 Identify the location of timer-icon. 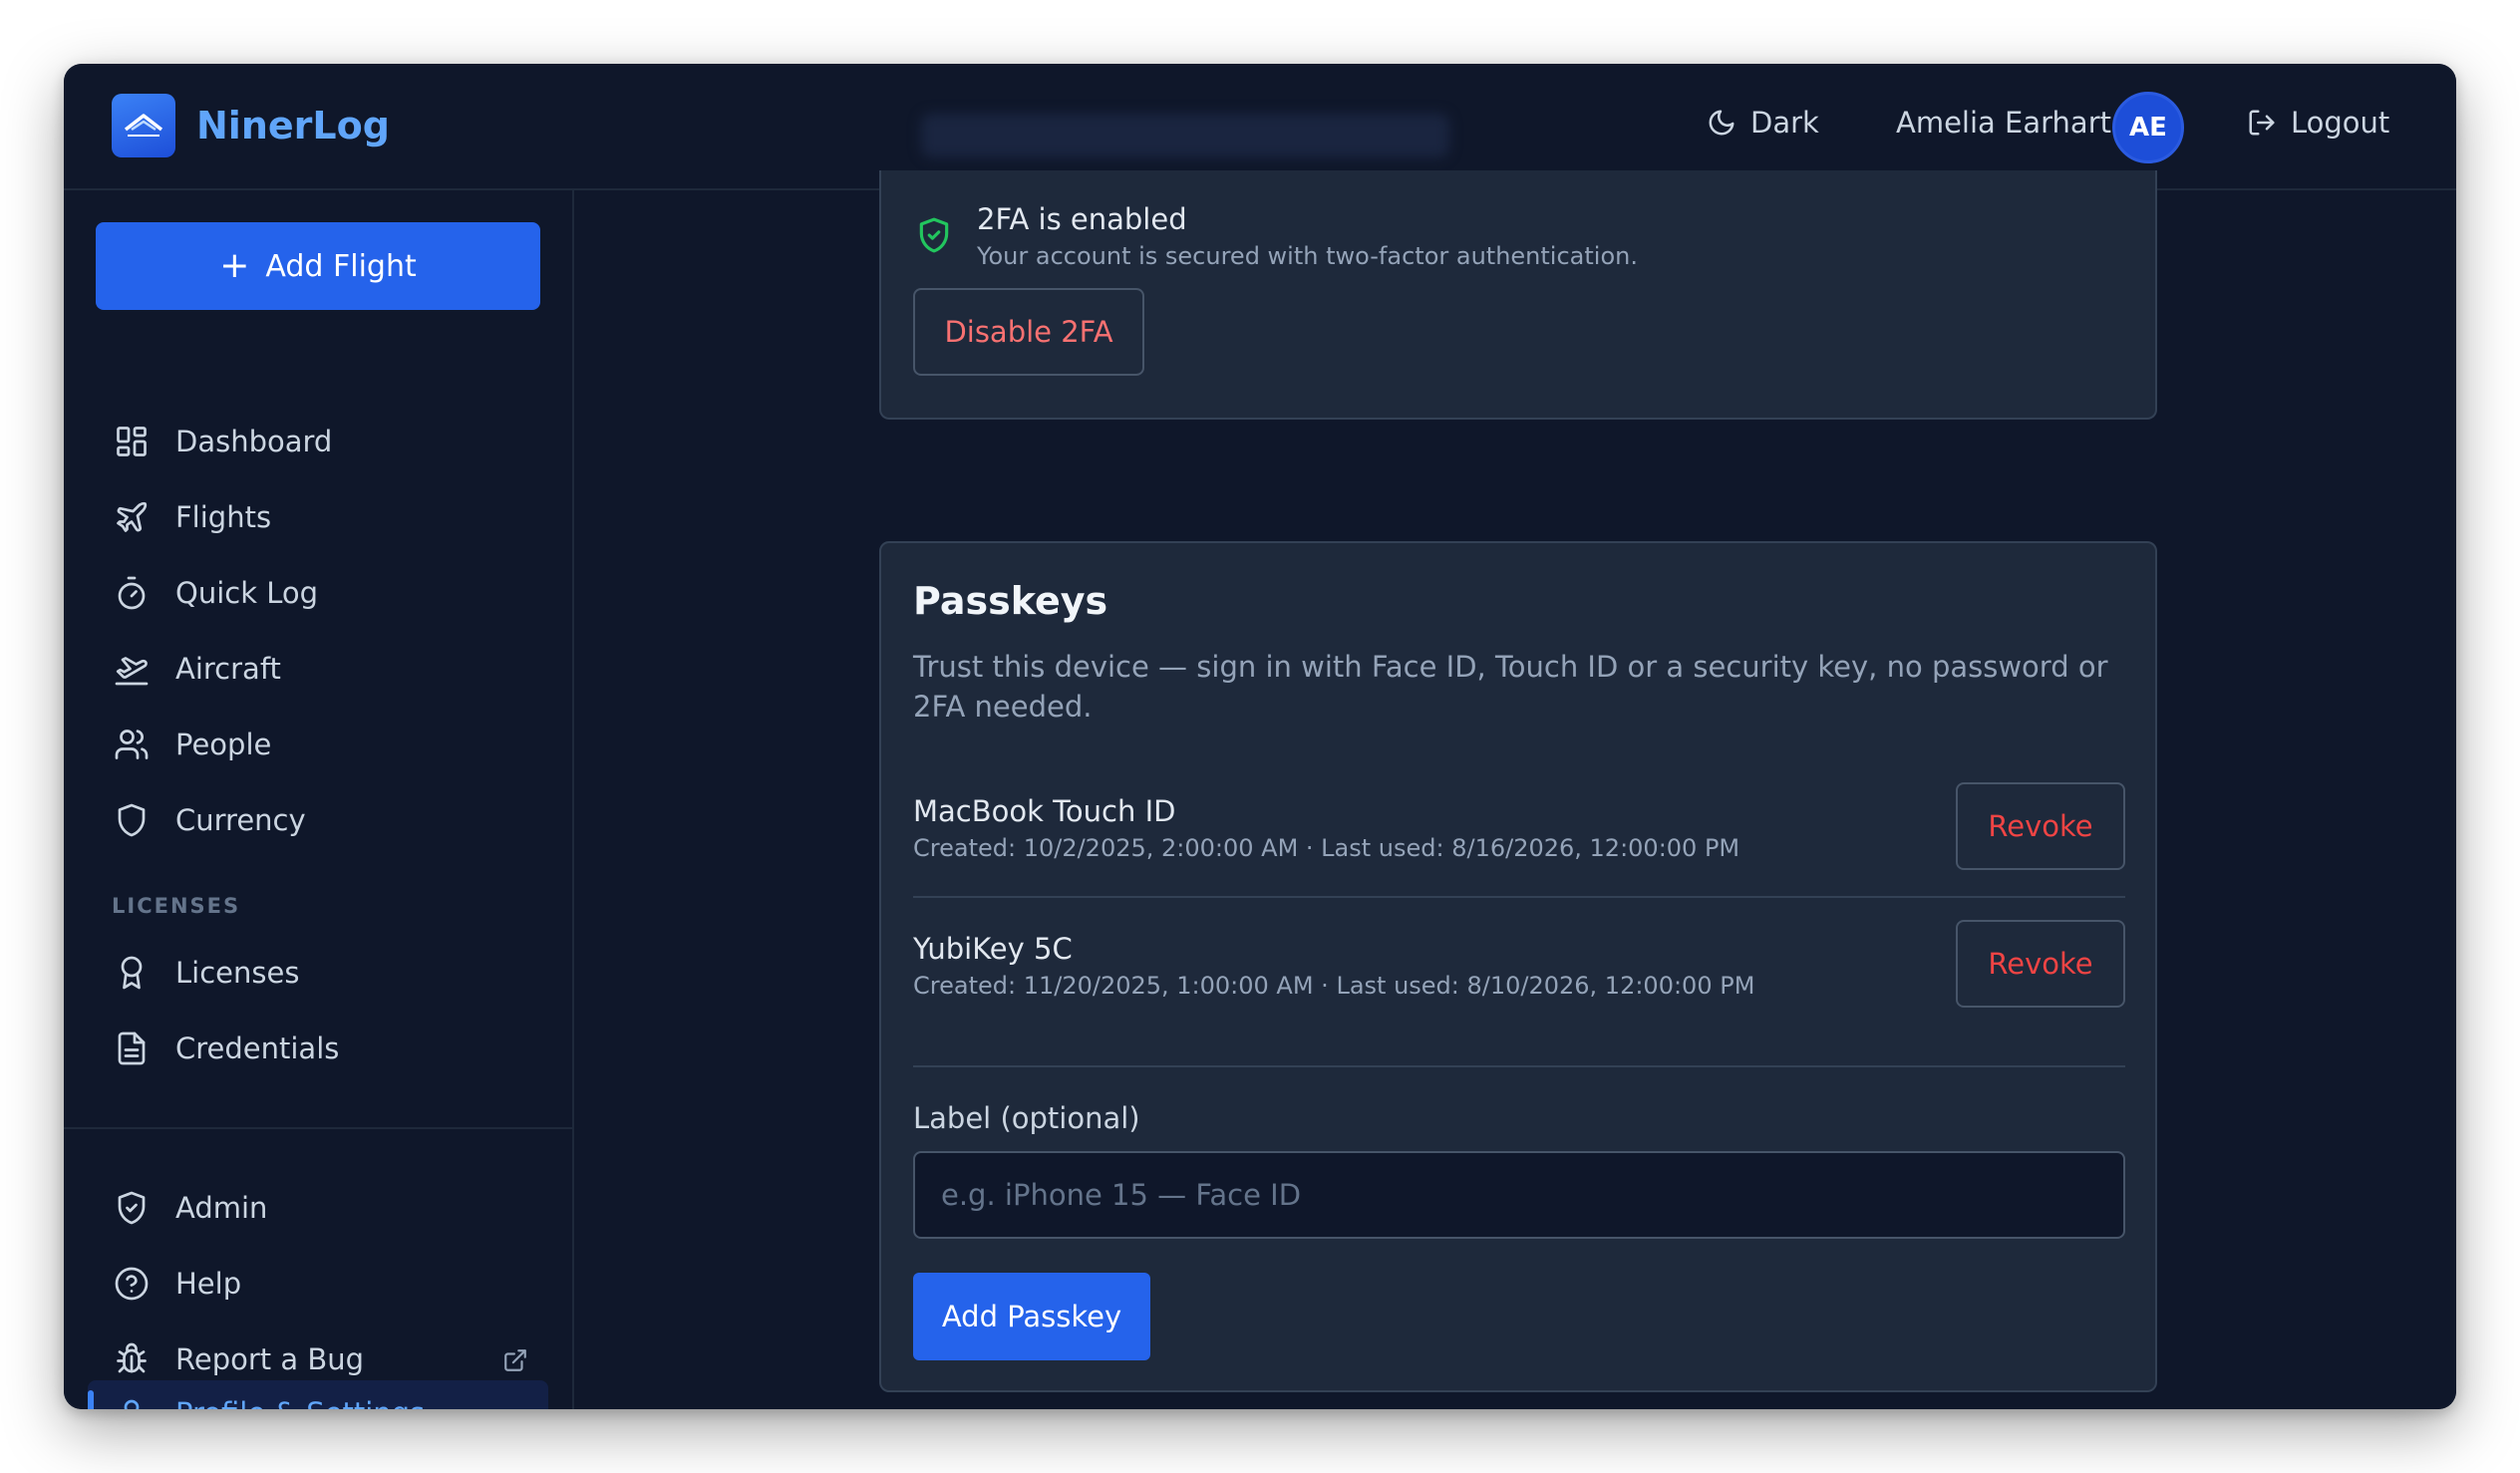
(132, 593).